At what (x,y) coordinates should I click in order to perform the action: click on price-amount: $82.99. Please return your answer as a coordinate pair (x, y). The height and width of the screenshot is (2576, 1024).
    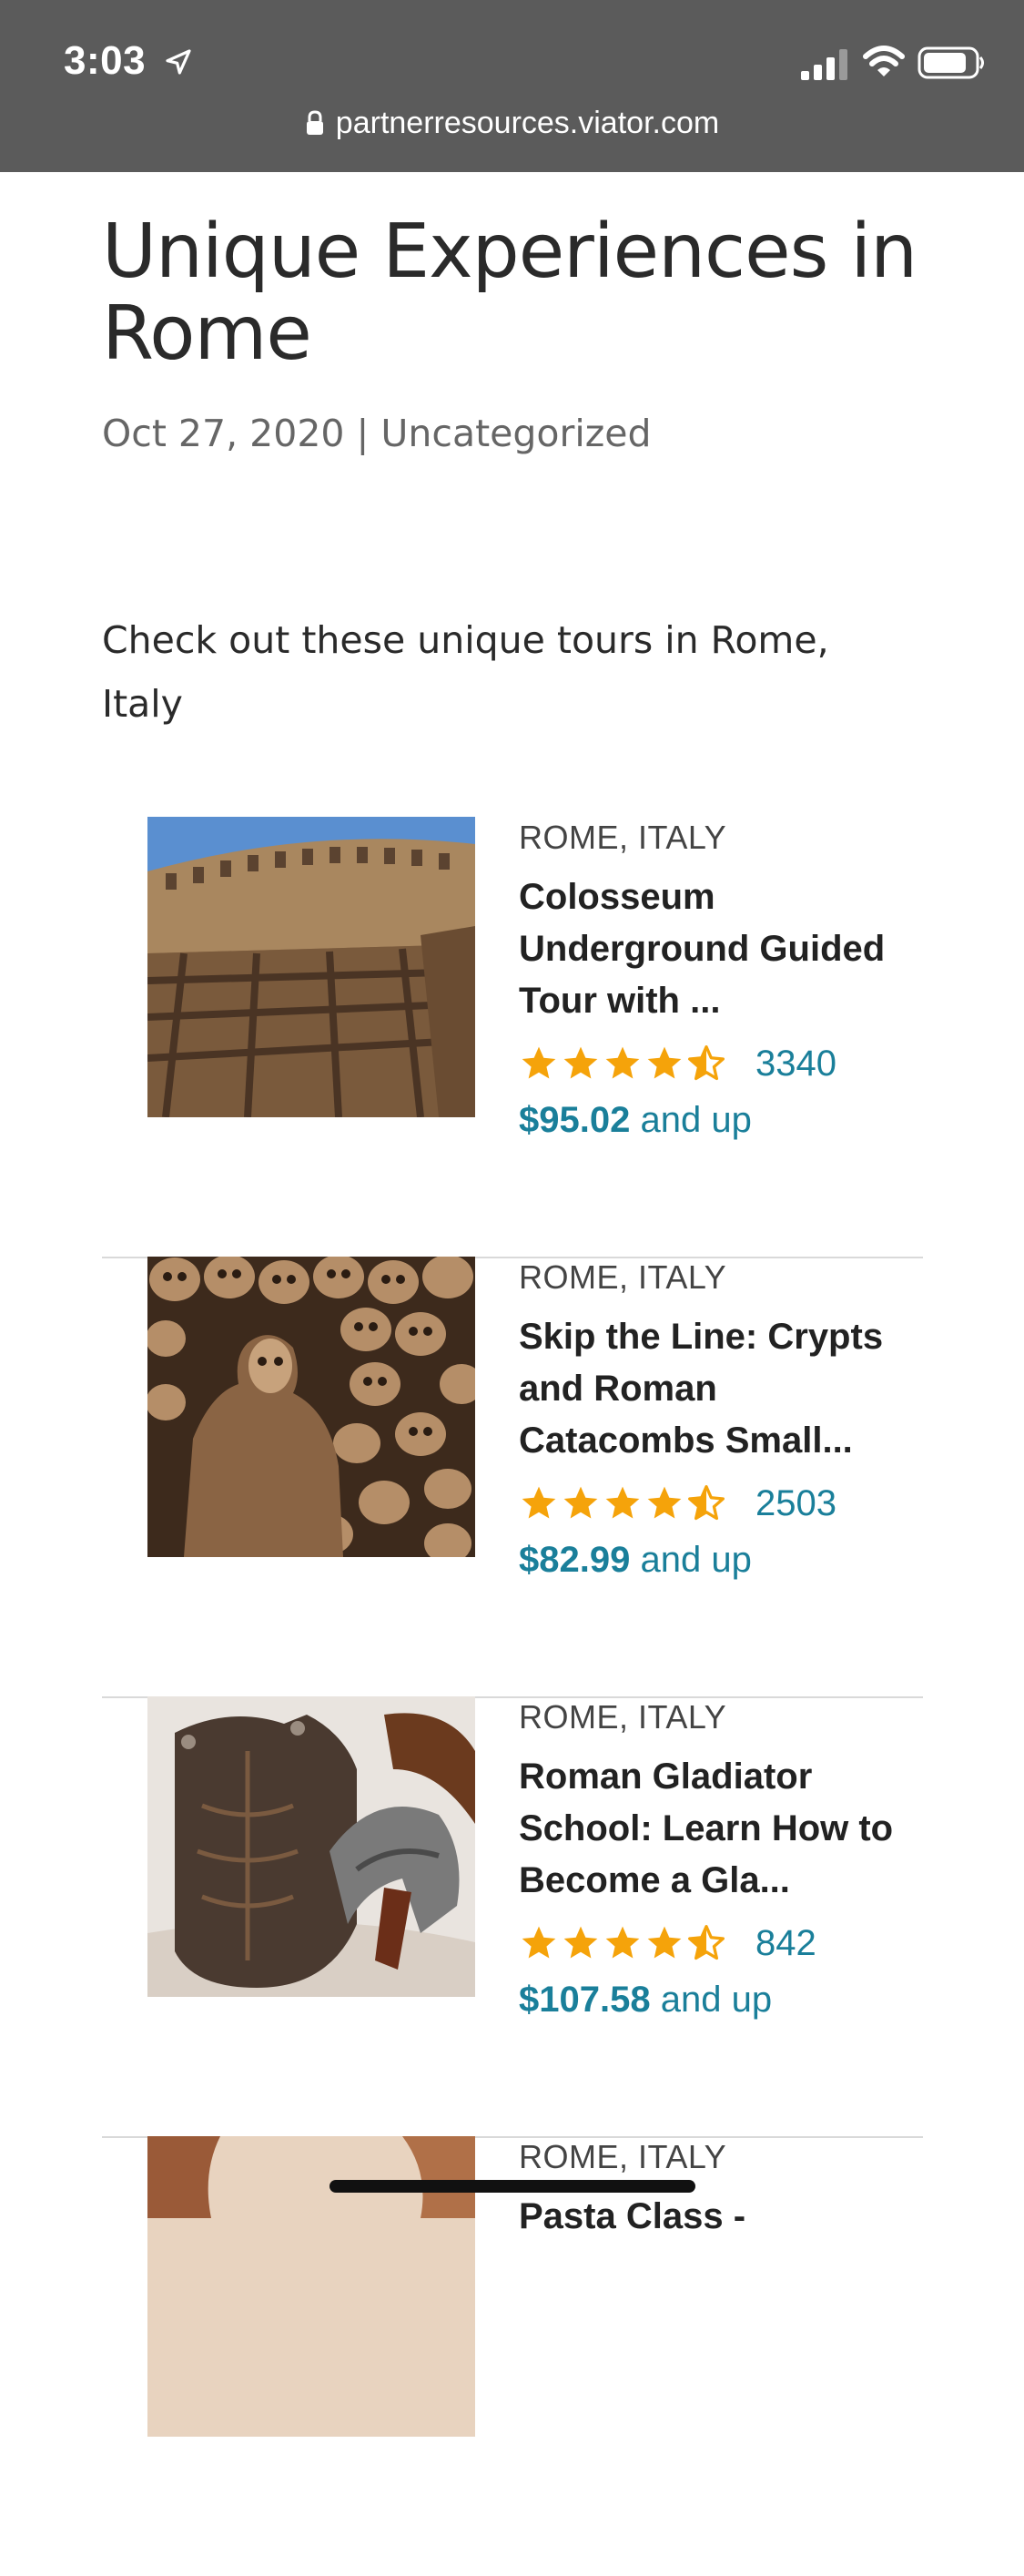
    Looking at the image, I should click on (575, 1560).